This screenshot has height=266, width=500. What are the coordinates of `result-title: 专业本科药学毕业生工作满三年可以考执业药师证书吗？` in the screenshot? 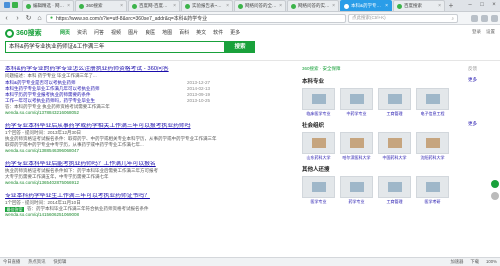 It's located at (150, 196).